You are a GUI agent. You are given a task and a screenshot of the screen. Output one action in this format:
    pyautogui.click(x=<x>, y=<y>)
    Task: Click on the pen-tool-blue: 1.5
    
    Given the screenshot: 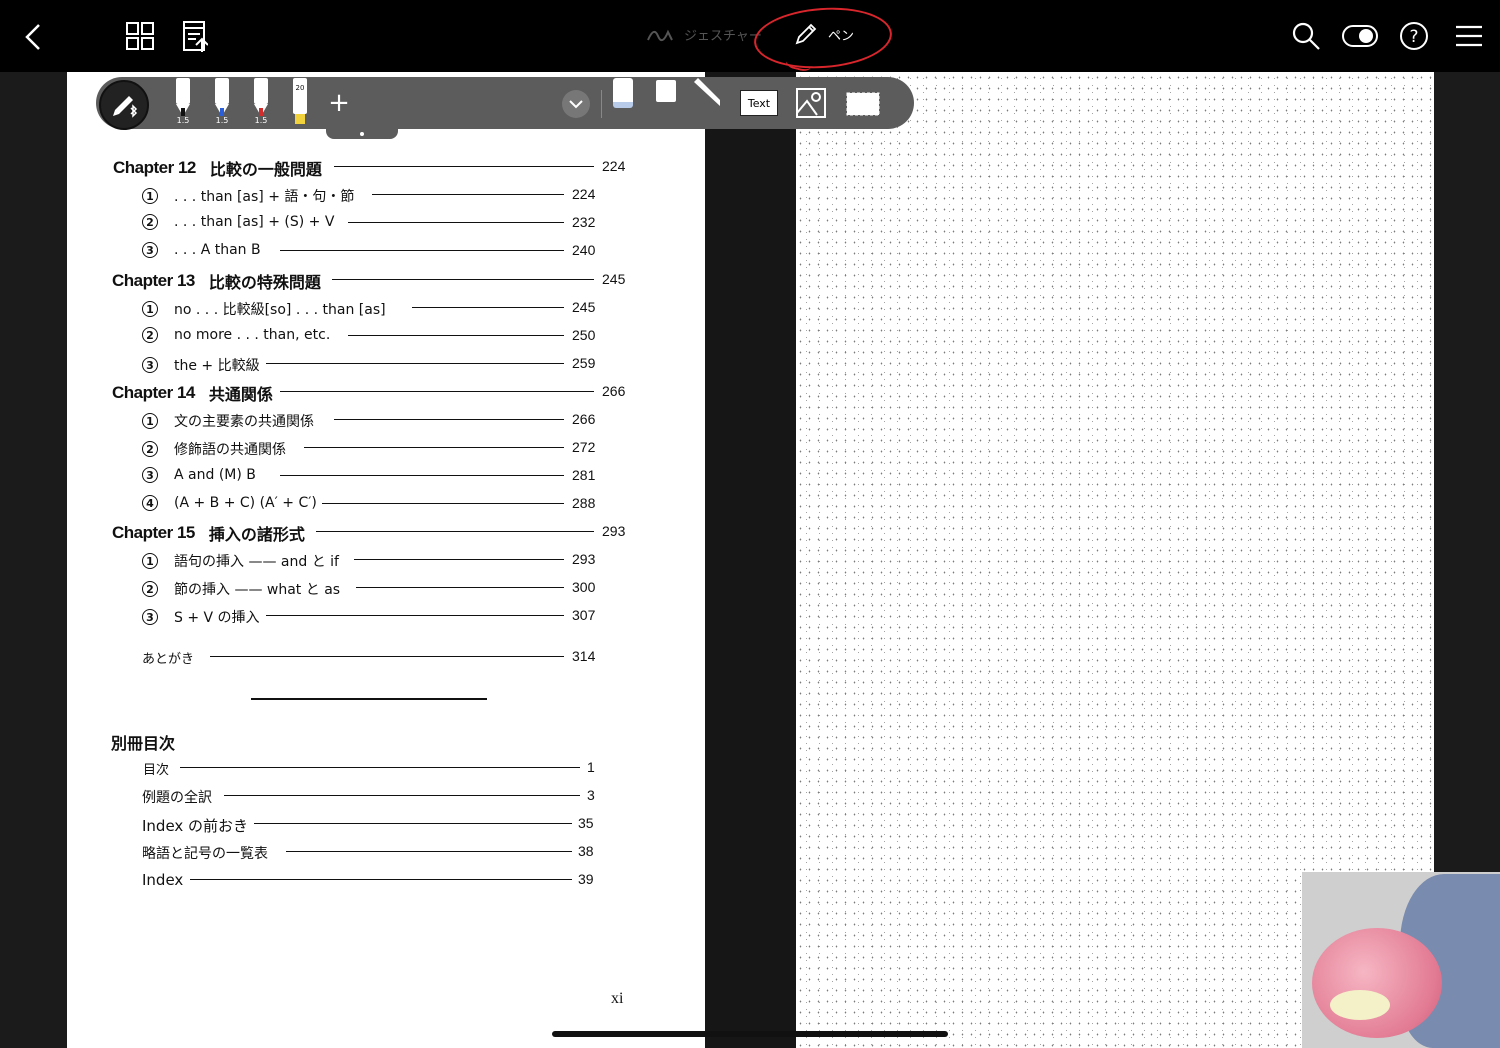 What is the action you would take?
    pyautogui.click(x=222, y=102)
    